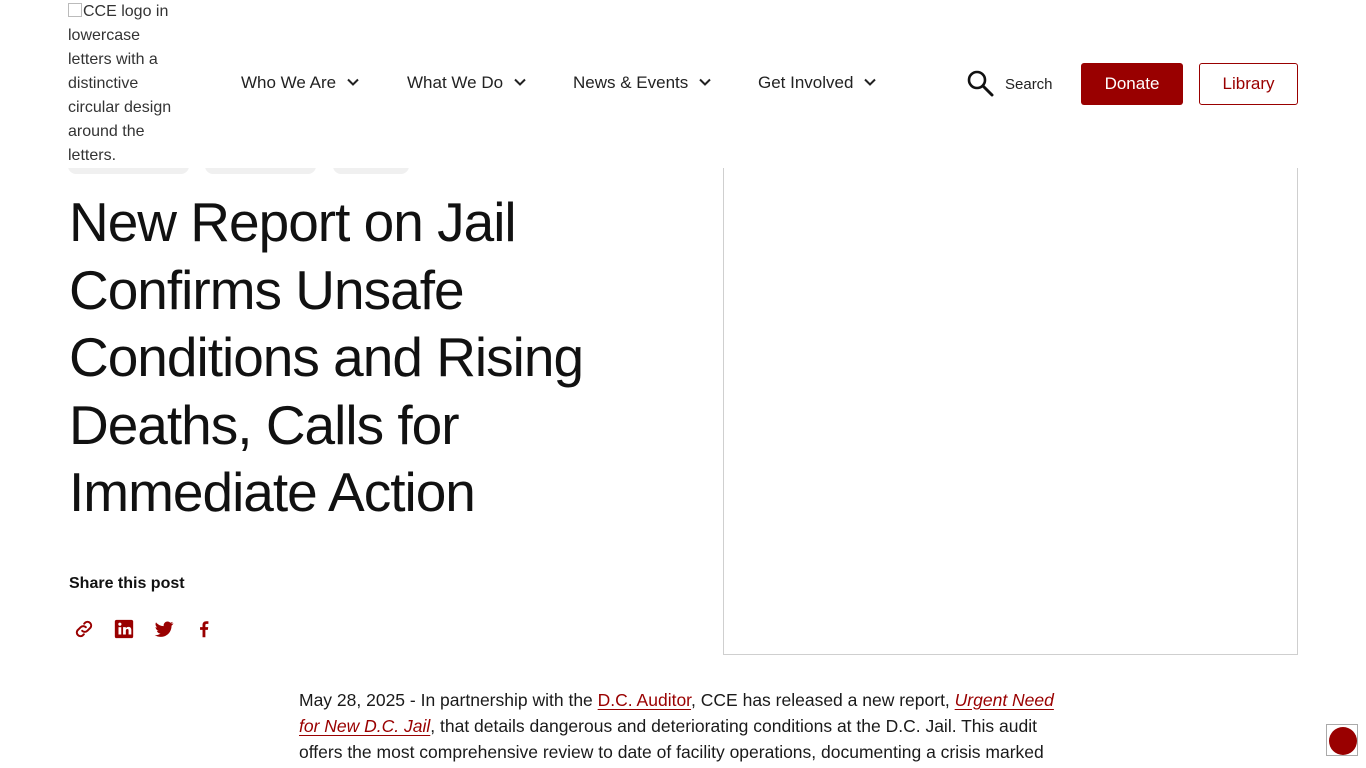  Describe the element at coordinates (204, 629) in the screenshot. I see `facebook-icon` at that location.